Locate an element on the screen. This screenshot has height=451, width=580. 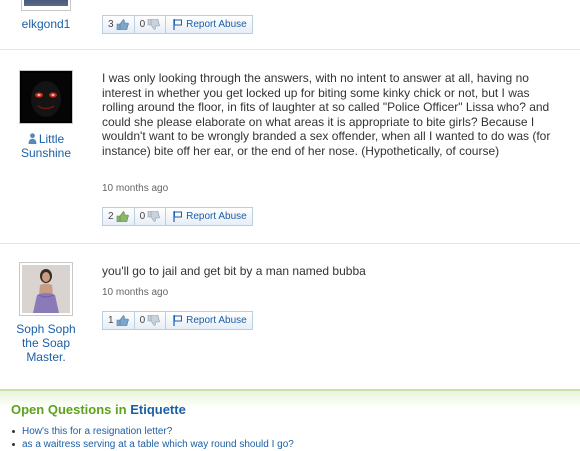
vote-bar: 3 0 Report Abuse is located at coordinates (177, 24).